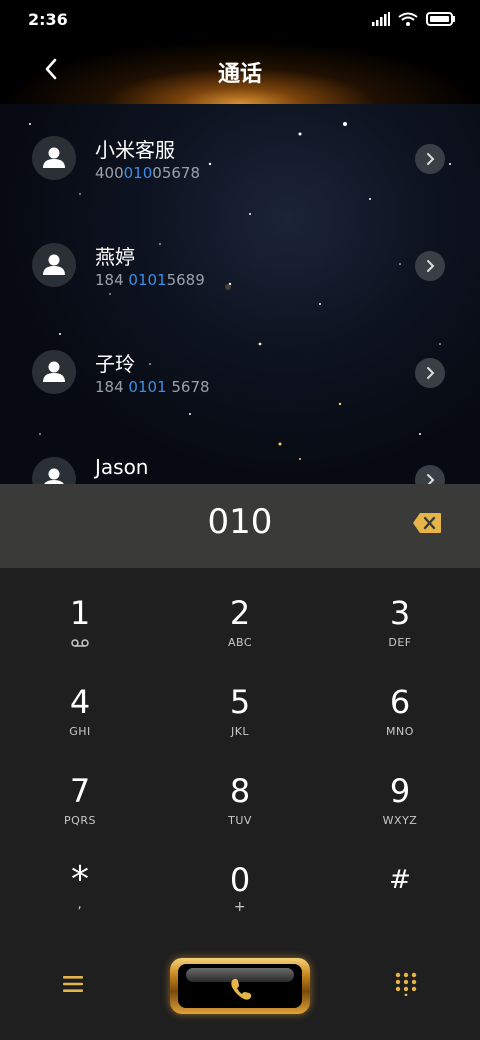 The width and height of the screenshot is (480, 1040). What do you see at coordinates (427, 523) in the screenshot?
I see `backspace-icon` at bounding box center [427, 523].